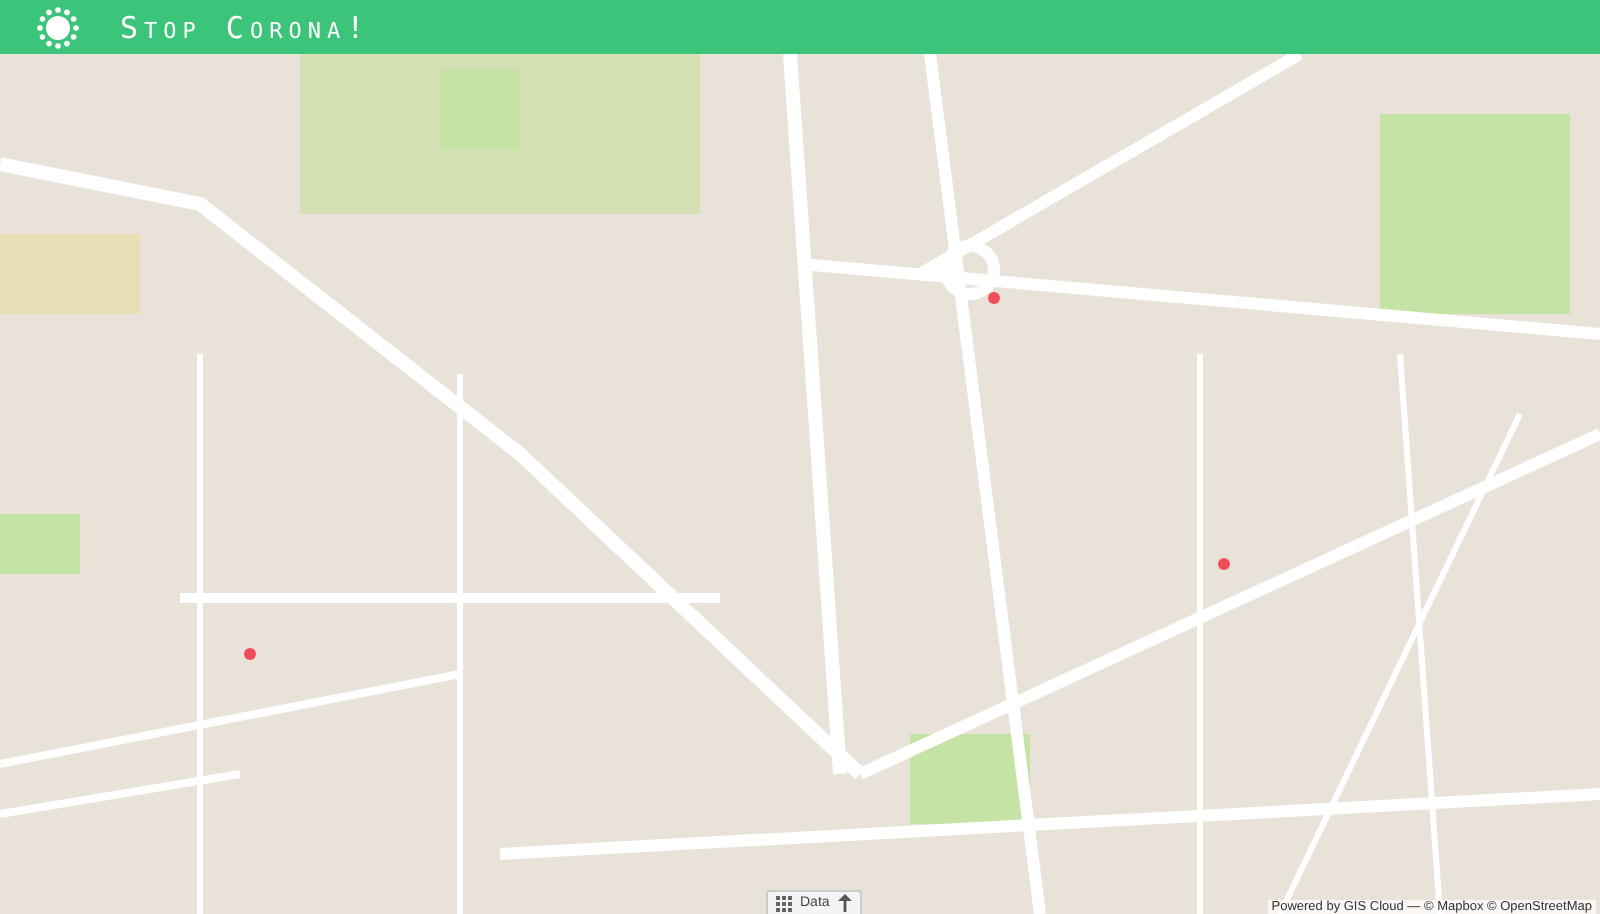 This screenshot has height=914, width=1600. Describe the element at coordinates (245, 27) in the screenshot. I see `app-title: Stop Corona!` at that location.